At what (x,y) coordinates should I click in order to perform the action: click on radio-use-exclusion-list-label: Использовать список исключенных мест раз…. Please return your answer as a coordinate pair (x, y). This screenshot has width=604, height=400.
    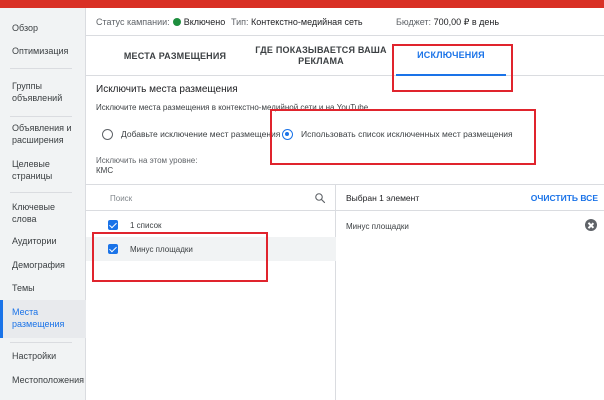
    Looking at the image, I should click on (407, 134).